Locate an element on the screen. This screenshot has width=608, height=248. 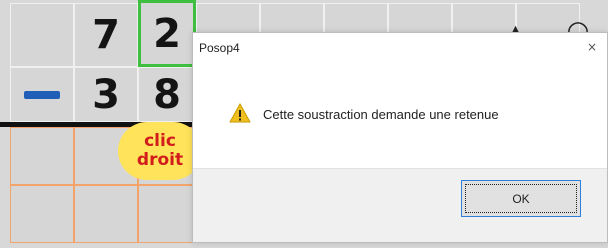
dialog-title-bar: Posop4 × is located at coordinates (400, 51).